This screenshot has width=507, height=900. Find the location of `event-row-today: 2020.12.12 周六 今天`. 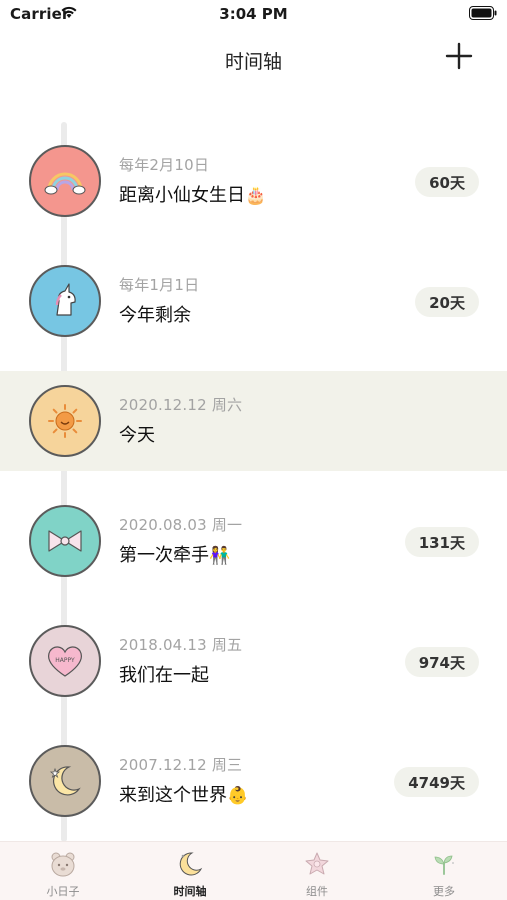

event-row-today: 2020.12.12 周六 今天 is located at coordinates (253, 421).